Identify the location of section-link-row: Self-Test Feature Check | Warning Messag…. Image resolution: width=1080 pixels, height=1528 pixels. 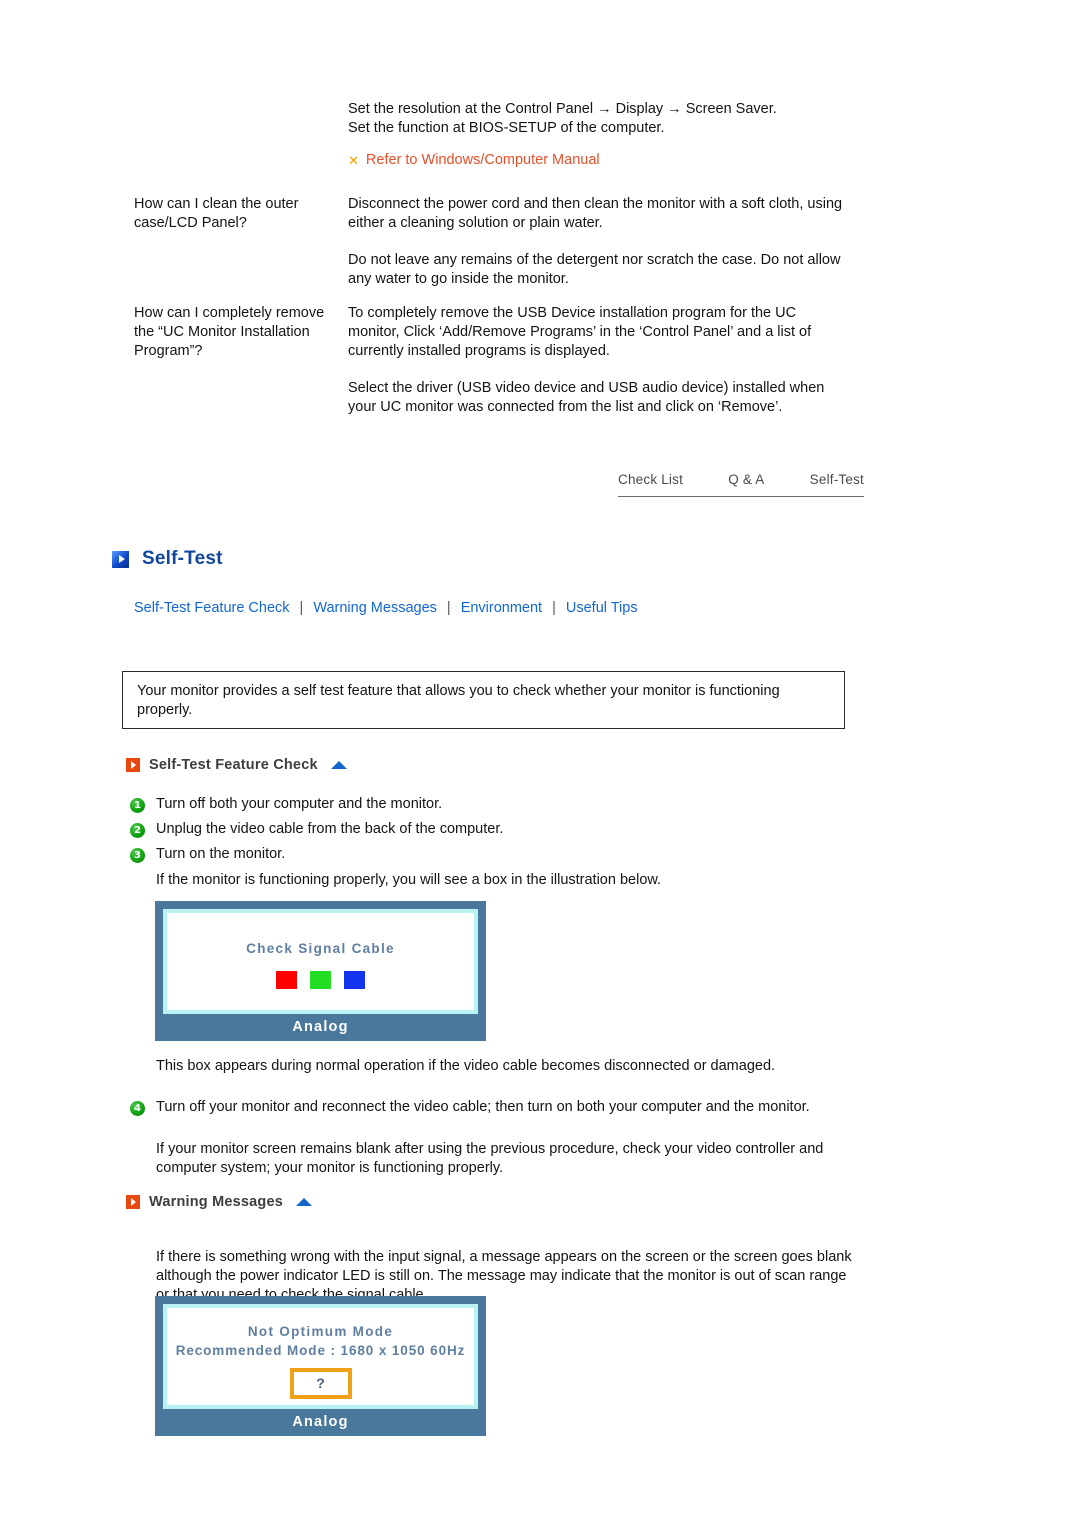
(386, 608).